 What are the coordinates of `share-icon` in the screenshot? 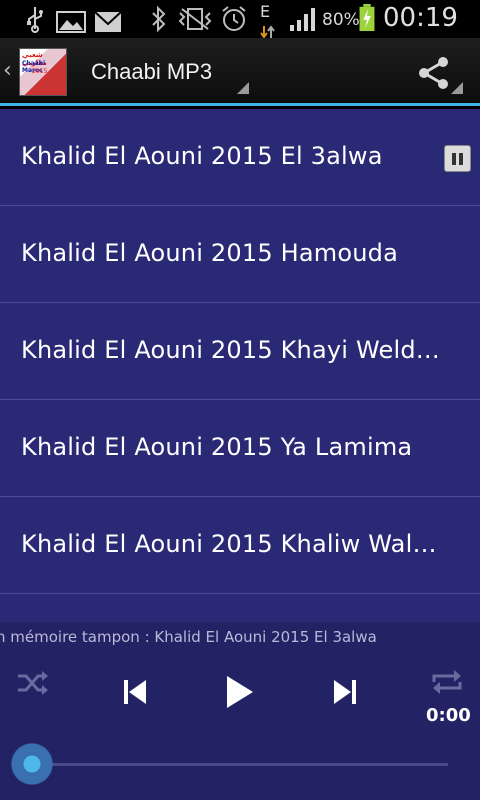 It's located at (434, 73).